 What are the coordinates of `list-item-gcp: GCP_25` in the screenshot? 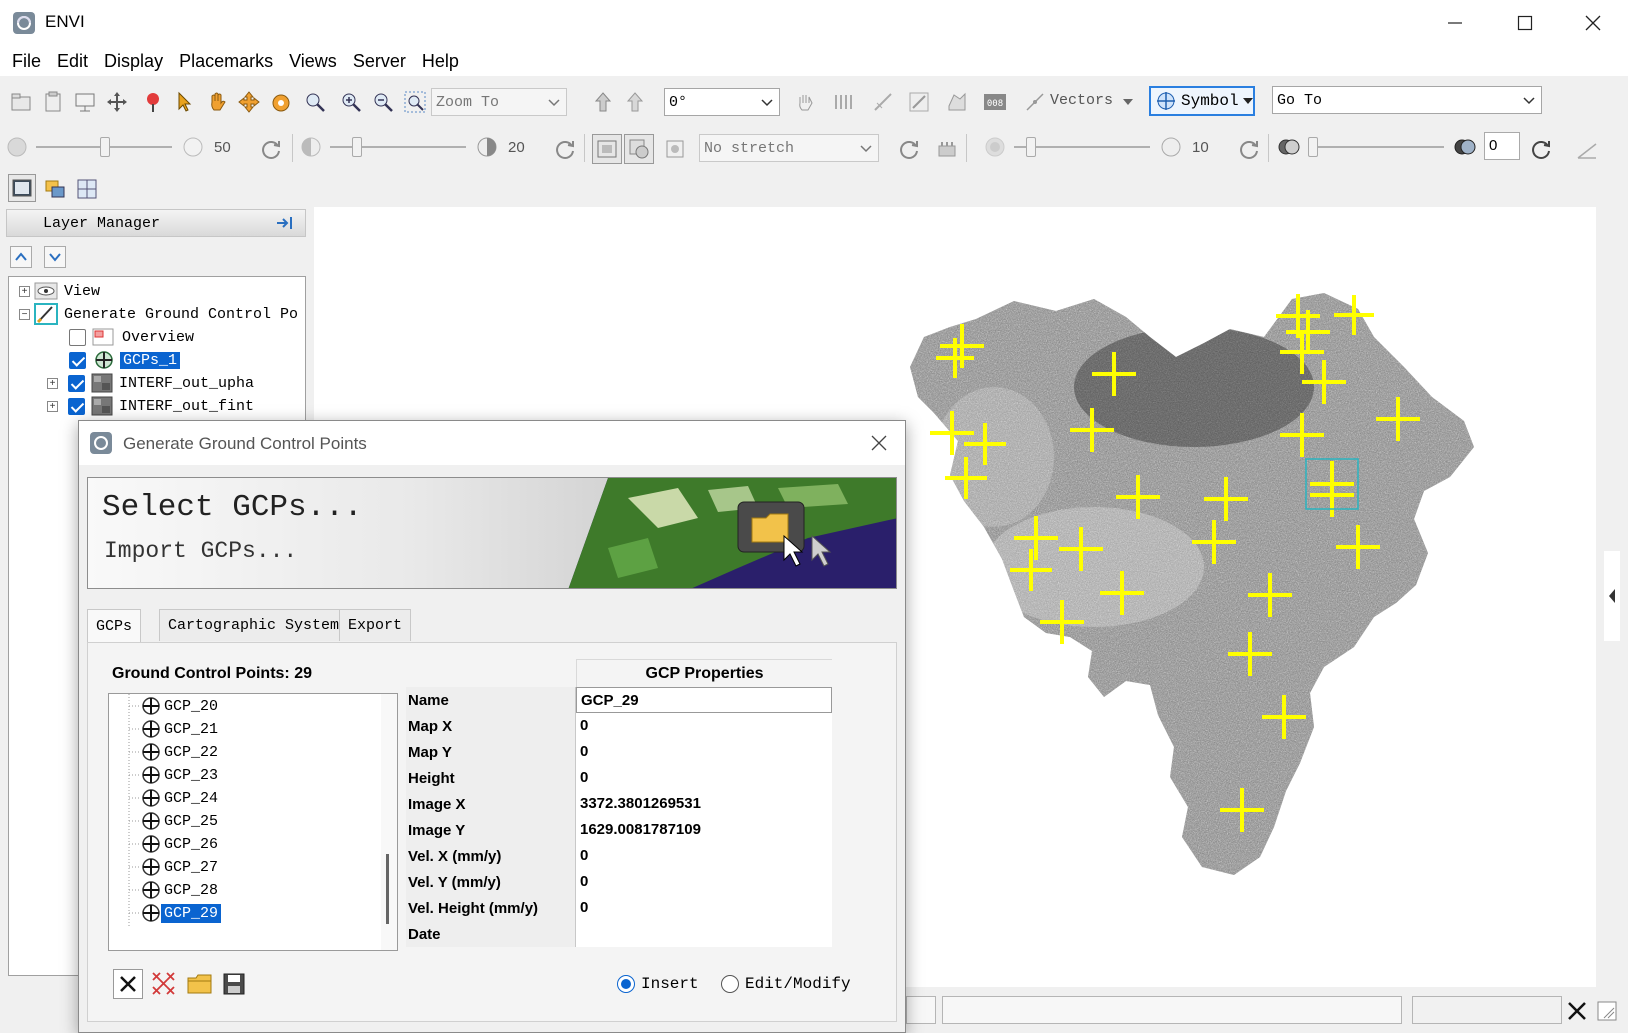 It's located at (165, 821).